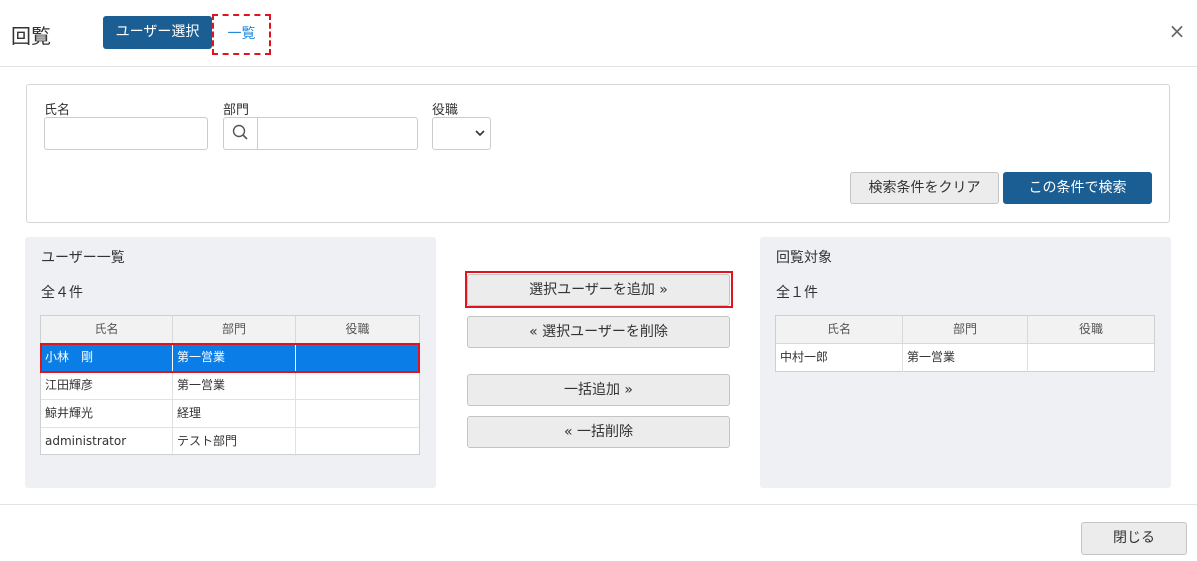 Image resolution: width=1197 pixels, height=561 pixels. I want to click on table-row: 江田輝彦 第一営業, so click(230, 386).